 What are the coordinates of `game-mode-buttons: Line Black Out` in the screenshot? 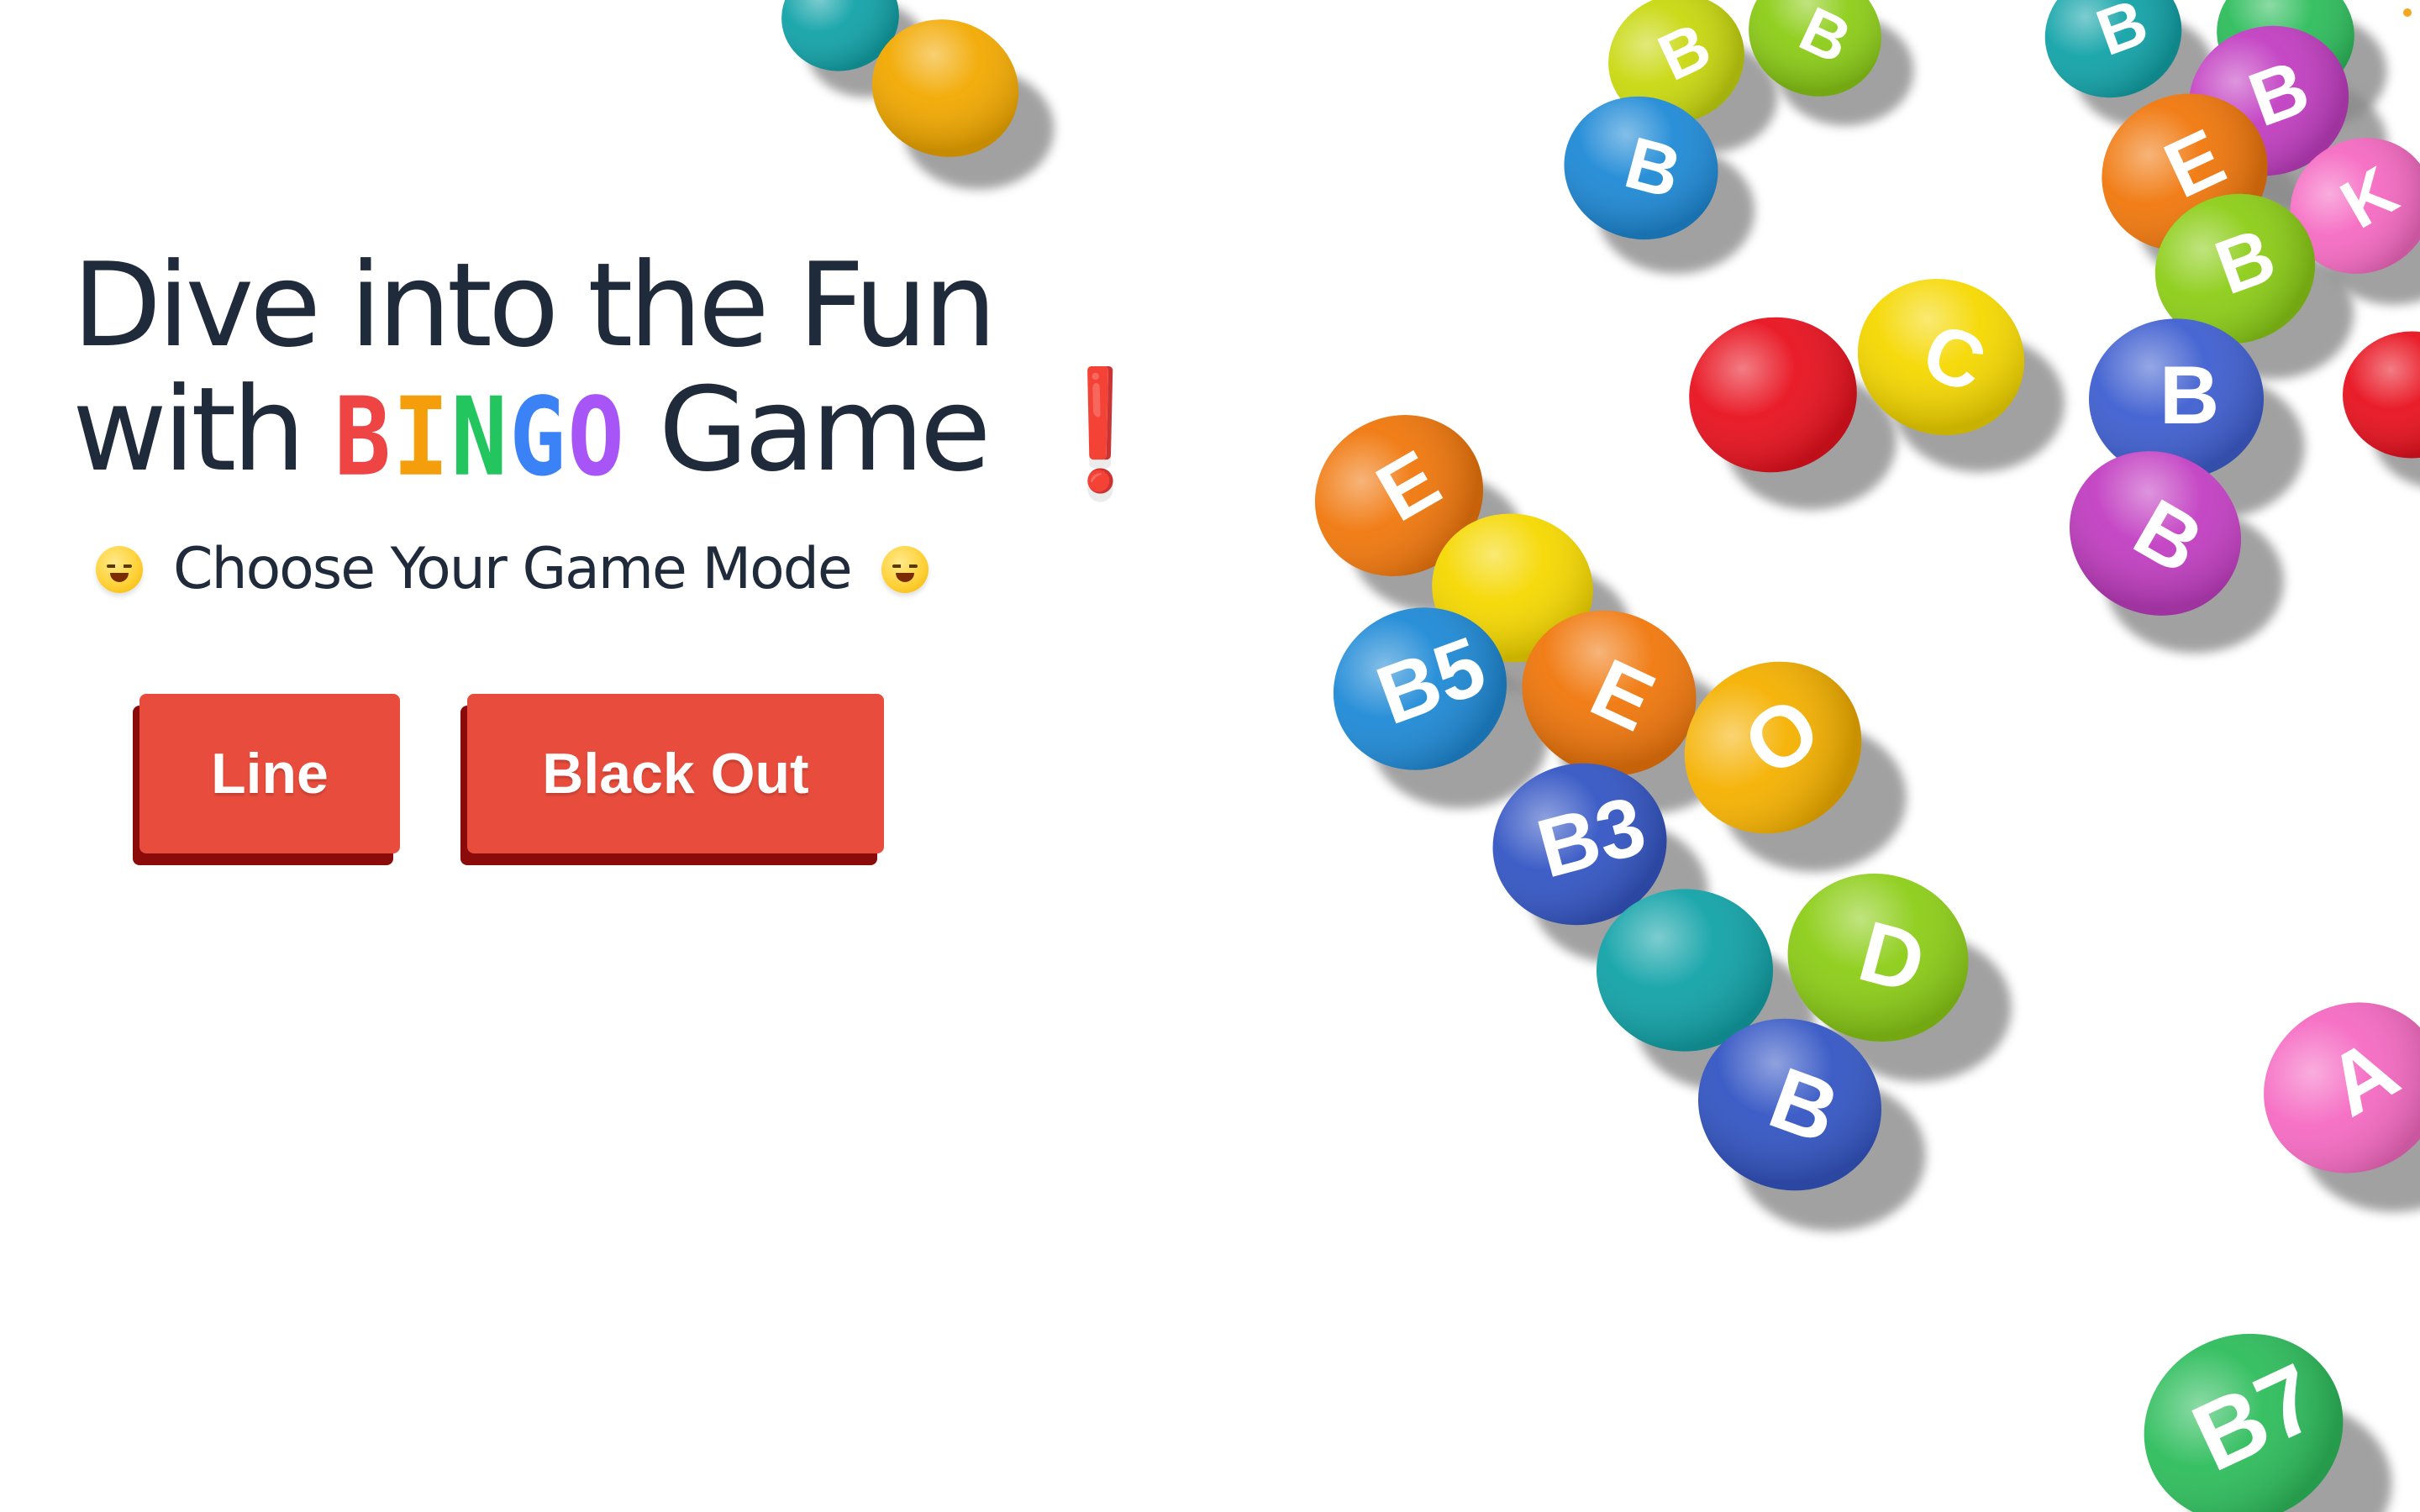 It's located at (511, 773).